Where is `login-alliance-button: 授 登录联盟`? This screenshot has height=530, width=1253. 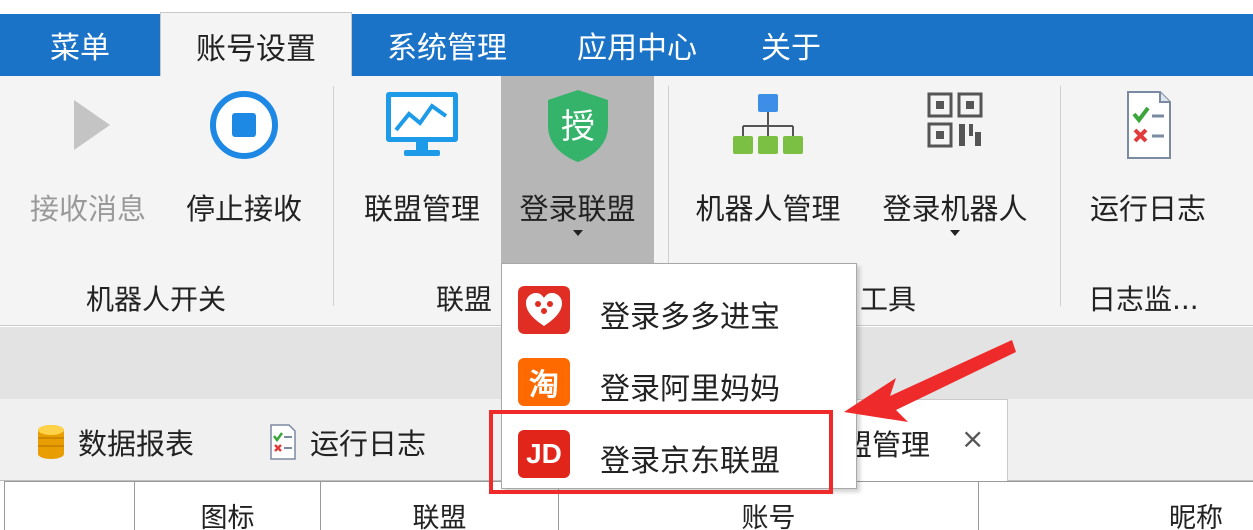 login-alliance-button: 授 登录联盟 is located at coordinates (577, 170).